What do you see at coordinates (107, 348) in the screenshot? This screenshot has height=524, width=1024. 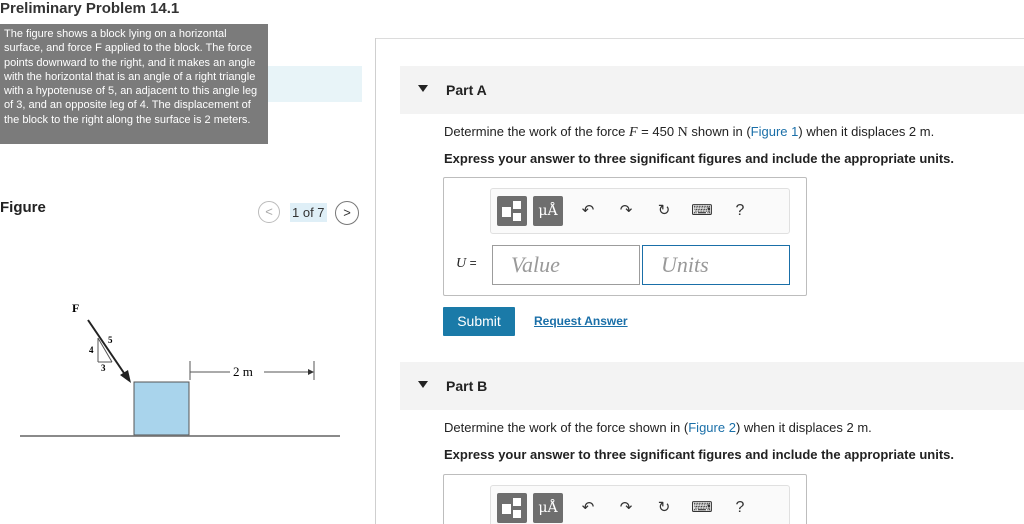 I see `force-arrow-line` at bounding box center [107, 348].